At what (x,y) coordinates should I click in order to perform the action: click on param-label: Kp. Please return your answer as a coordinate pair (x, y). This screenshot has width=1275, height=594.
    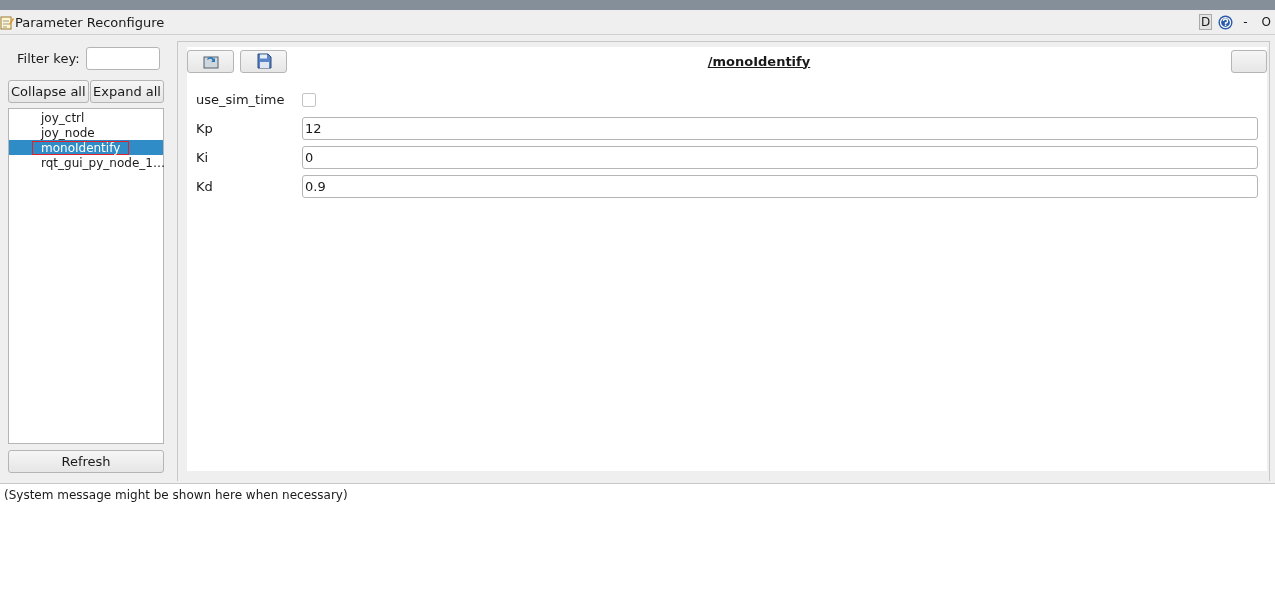
    Looking at the image, I should click on (205, 128).